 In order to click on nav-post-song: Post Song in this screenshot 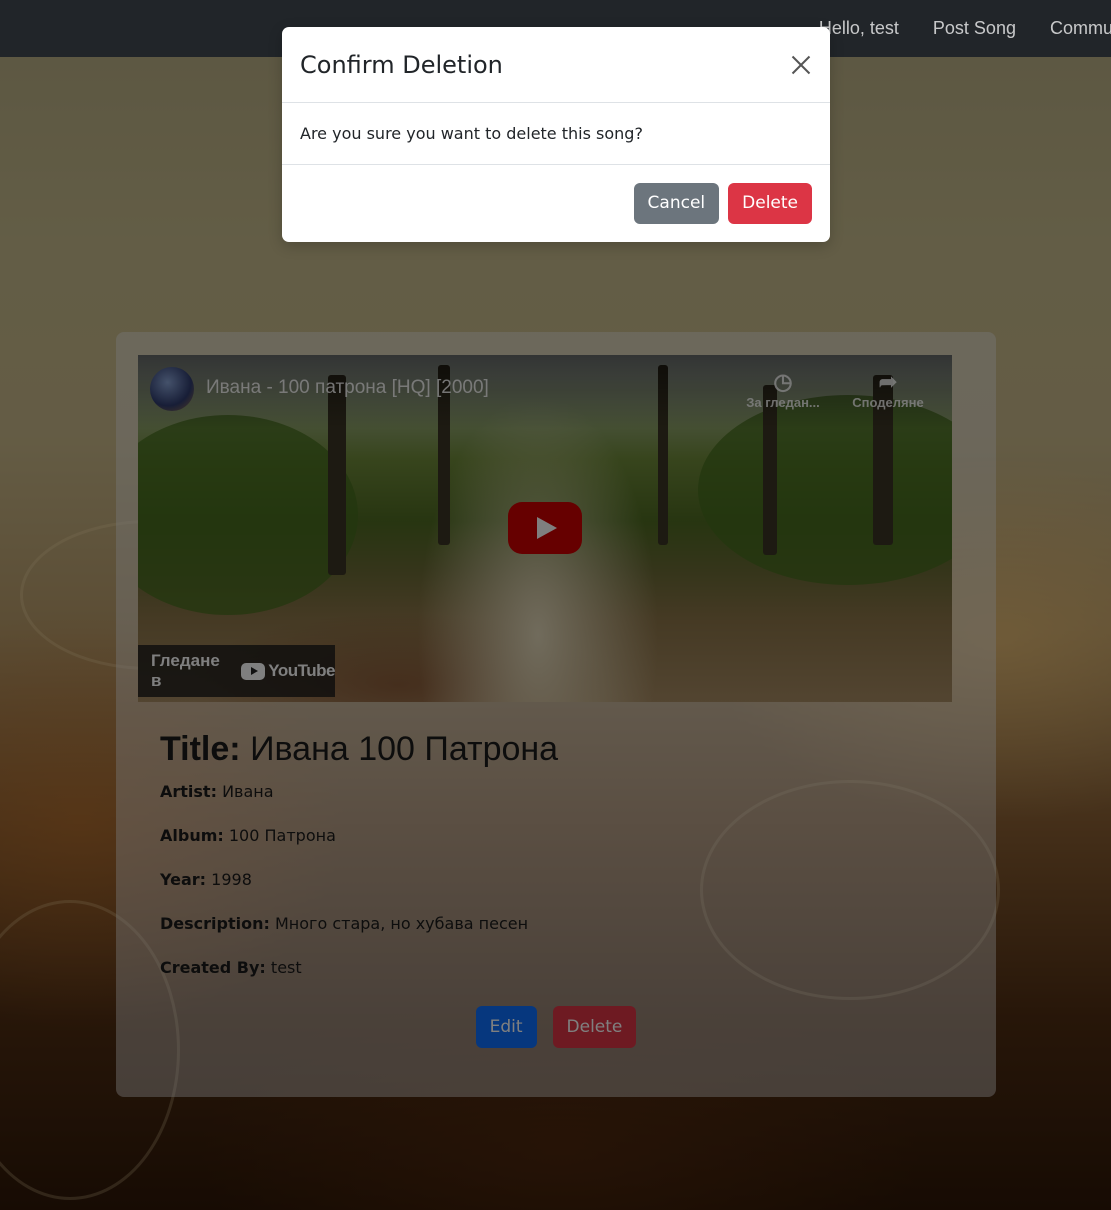, I will do `click(974, 28)`.